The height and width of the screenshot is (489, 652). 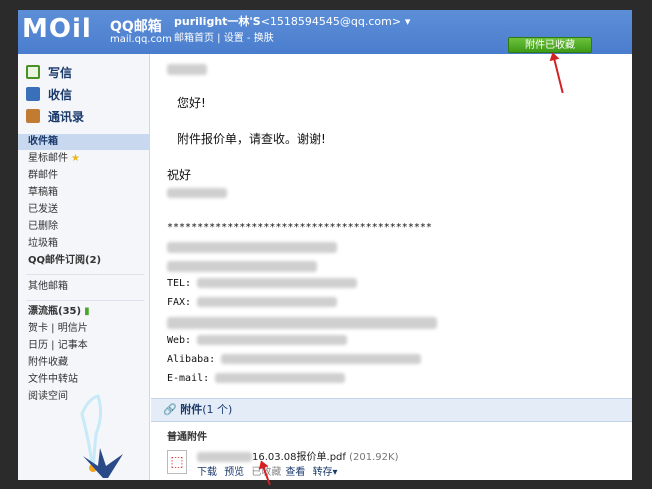 What do you see at coordinates (60, 72) in the screenshot?
I see `write-label: 写信` at bounding box center [60, 72].